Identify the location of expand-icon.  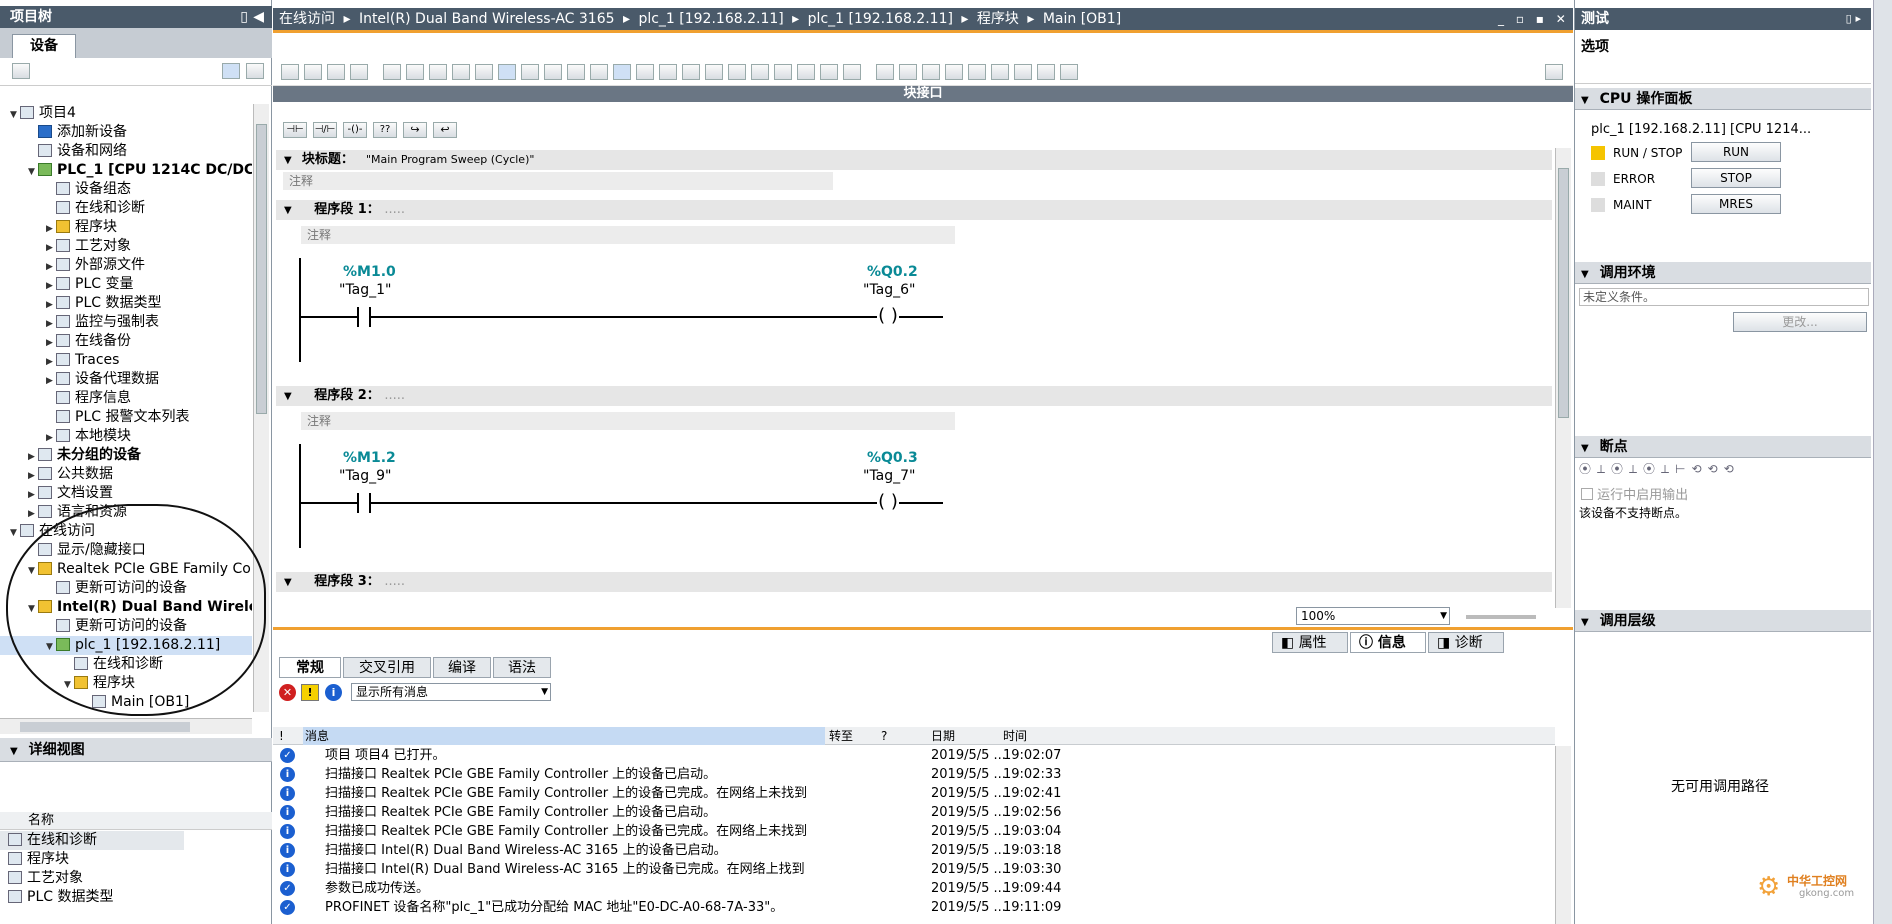
(255, 71).